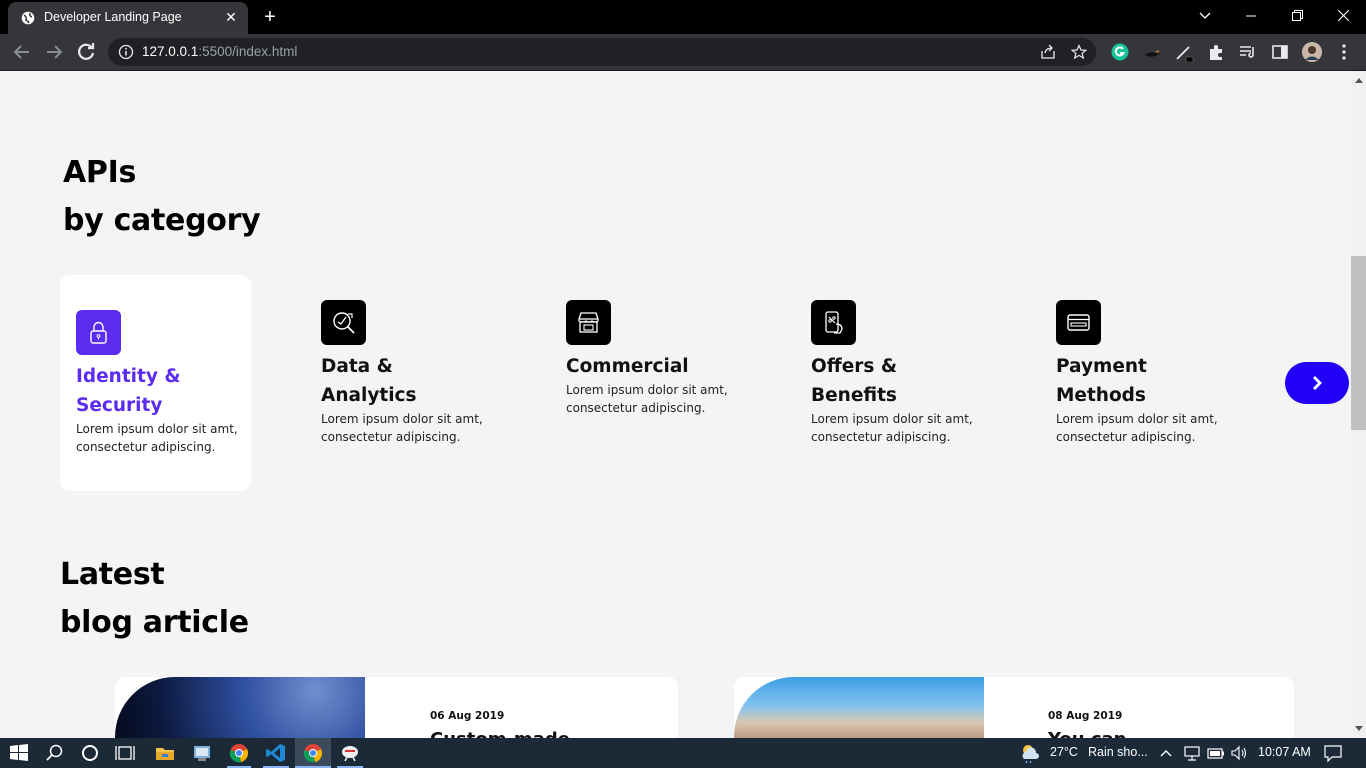 This screenshot has width=1366, height=768. Describe the element at coordinates (126, 52) in the screenshot. I see `info-icon` at that location.